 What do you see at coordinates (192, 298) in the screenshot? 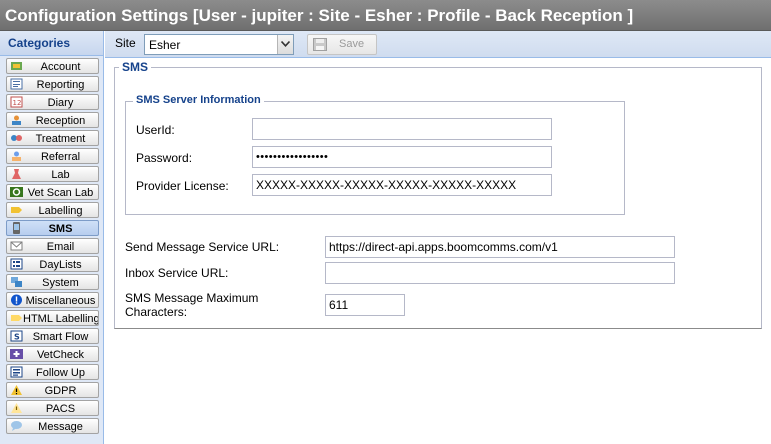
I see `max-chars-label-line1: SMS Message Maximum` at bounding box center [192, 298].